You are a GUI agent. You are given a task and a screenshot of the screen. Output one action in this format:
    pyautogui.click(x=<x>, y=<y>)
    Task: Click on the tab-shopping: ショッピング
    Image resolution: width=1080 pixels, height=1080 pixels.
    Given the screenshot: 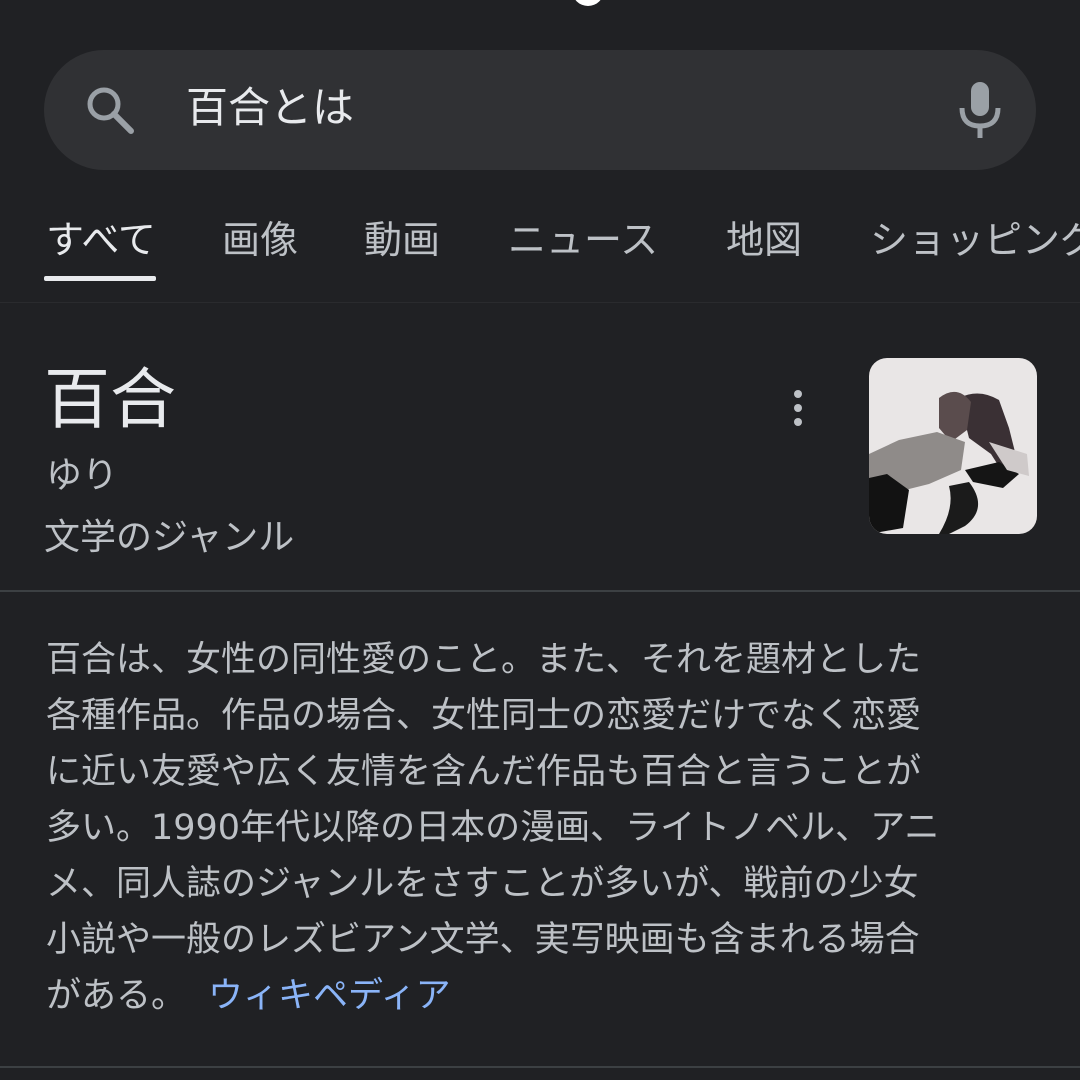 What is the action you would take?
    pyautogui.click(x=975, y=240)
    